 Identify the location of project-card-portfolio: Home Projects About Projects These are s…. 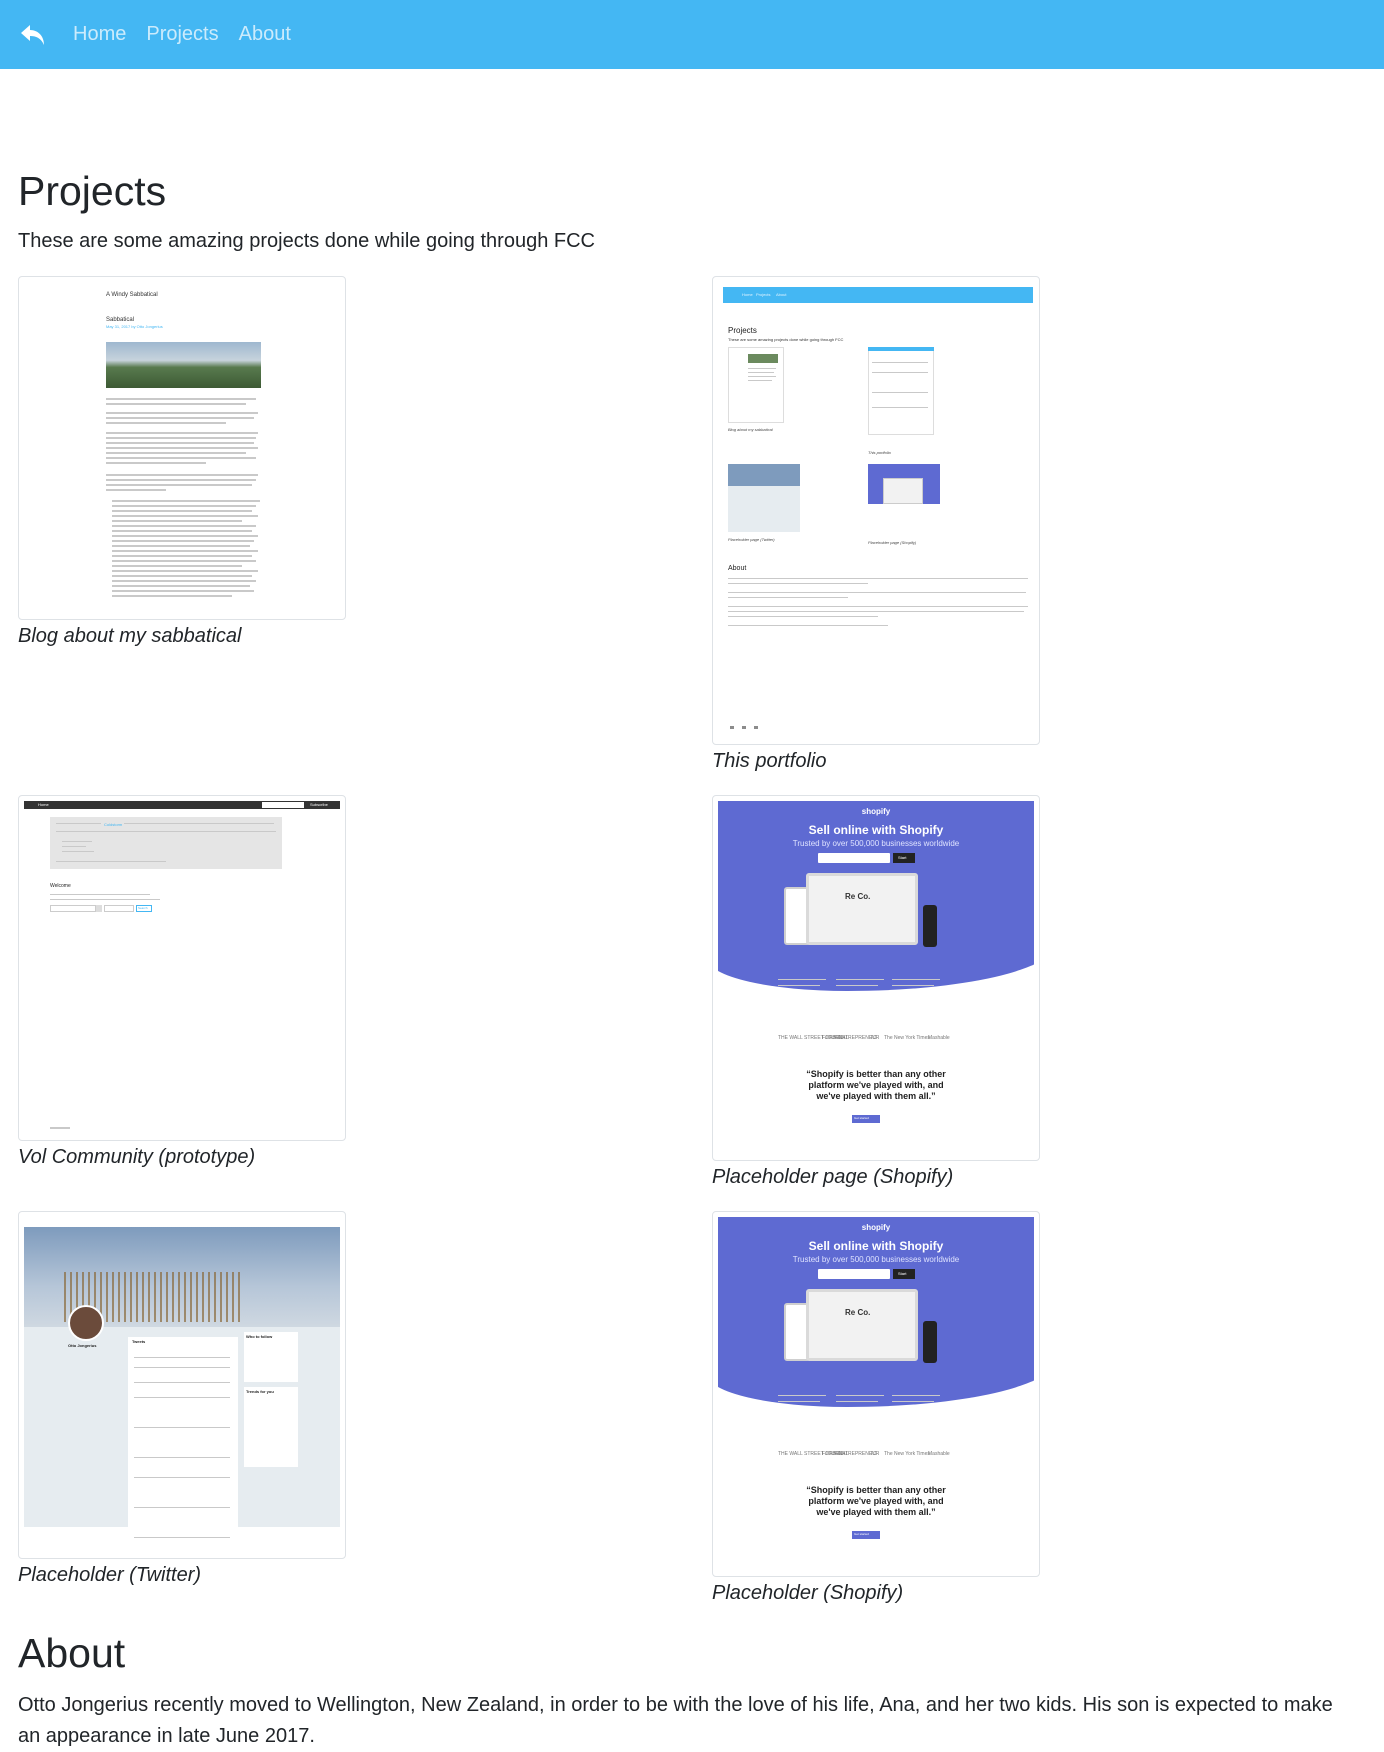
(876, 510).